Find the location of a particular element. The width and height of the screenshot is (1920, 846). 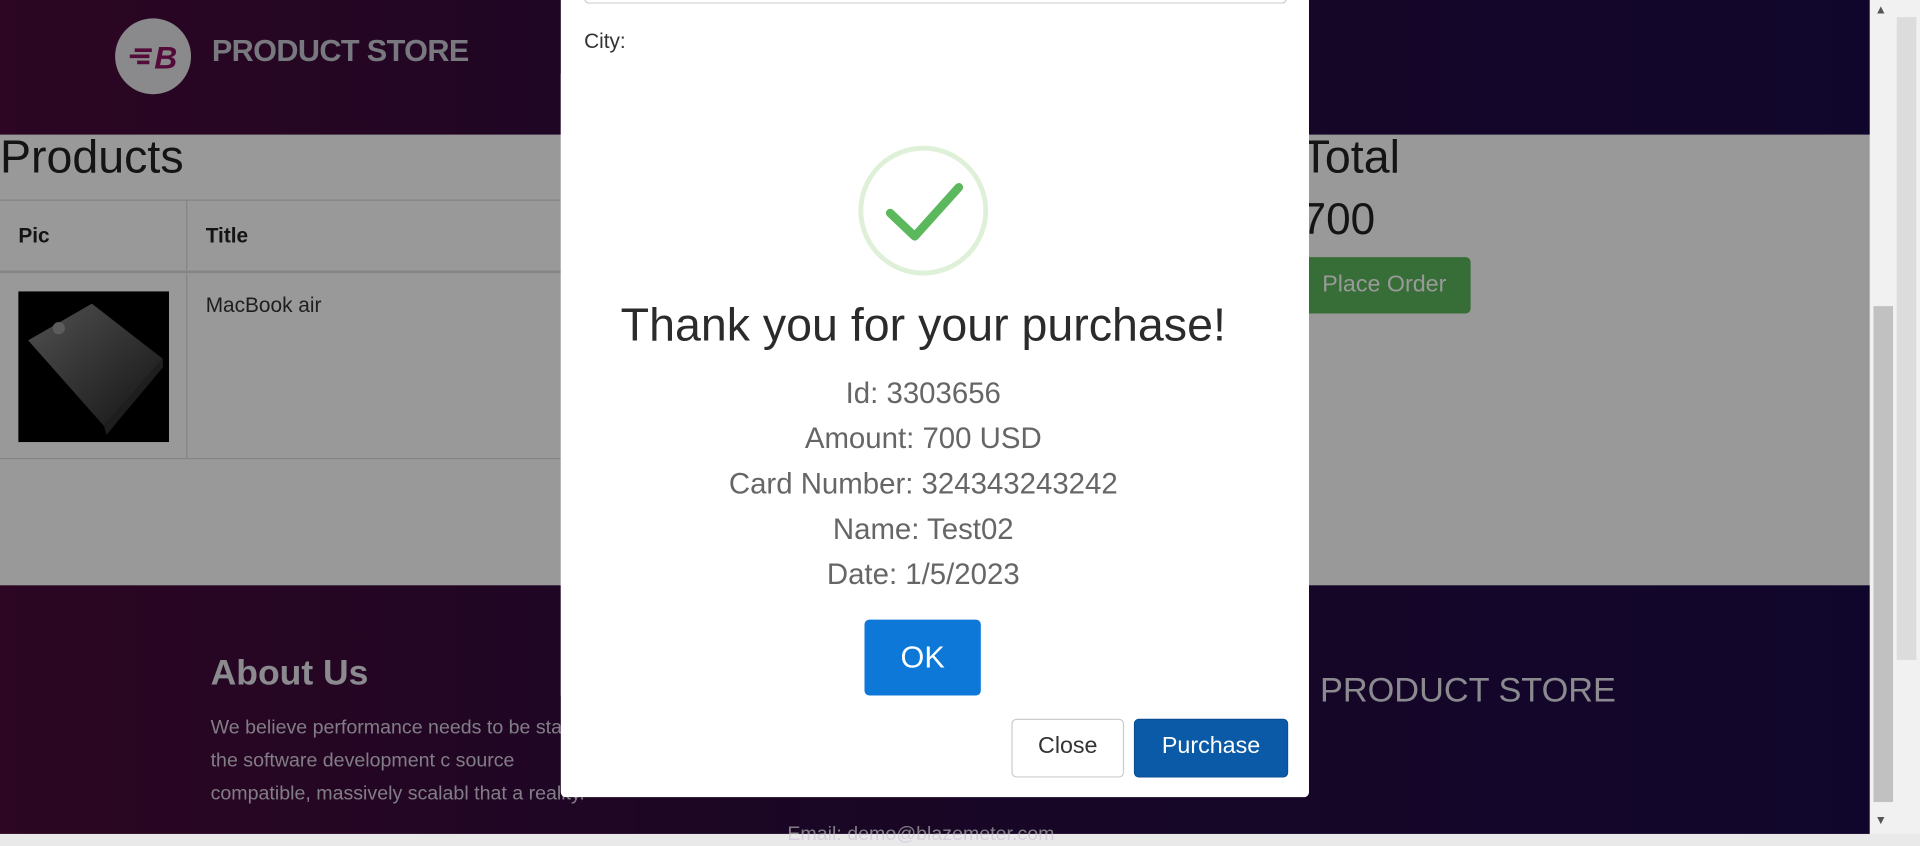

ok-button: OK is located at coordinates (922, 657).